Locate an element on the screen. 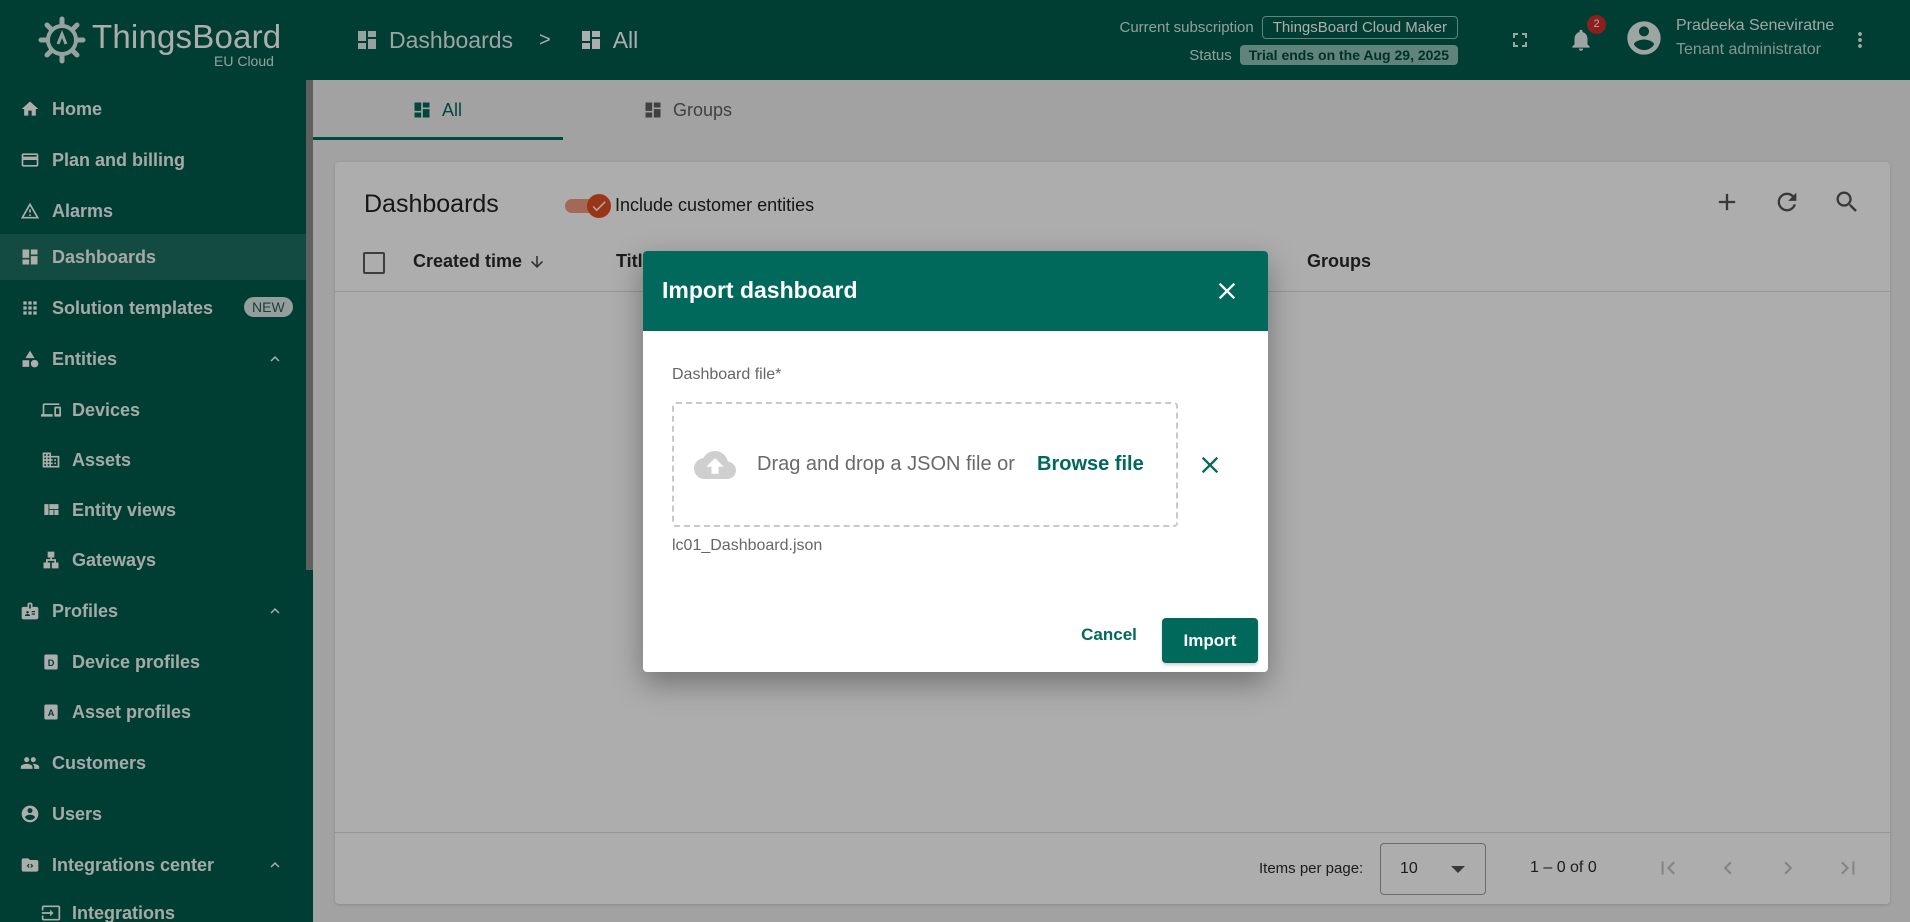 This screenshot has height=922, width=1910. selected-file-name: lc01_Dashboard.json is located at coordinates (747, 545).